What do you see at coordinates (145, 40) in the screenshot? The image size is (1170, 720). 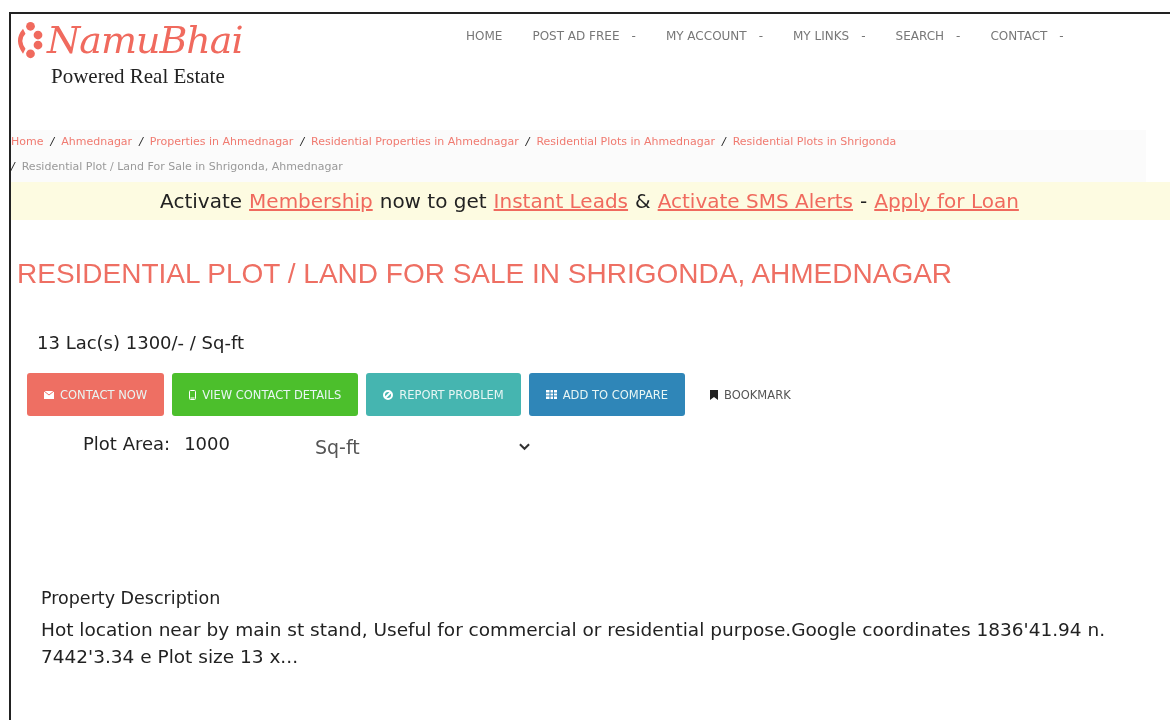 I see `logo-text: NamuBhai` at bounding box center [145, 40].